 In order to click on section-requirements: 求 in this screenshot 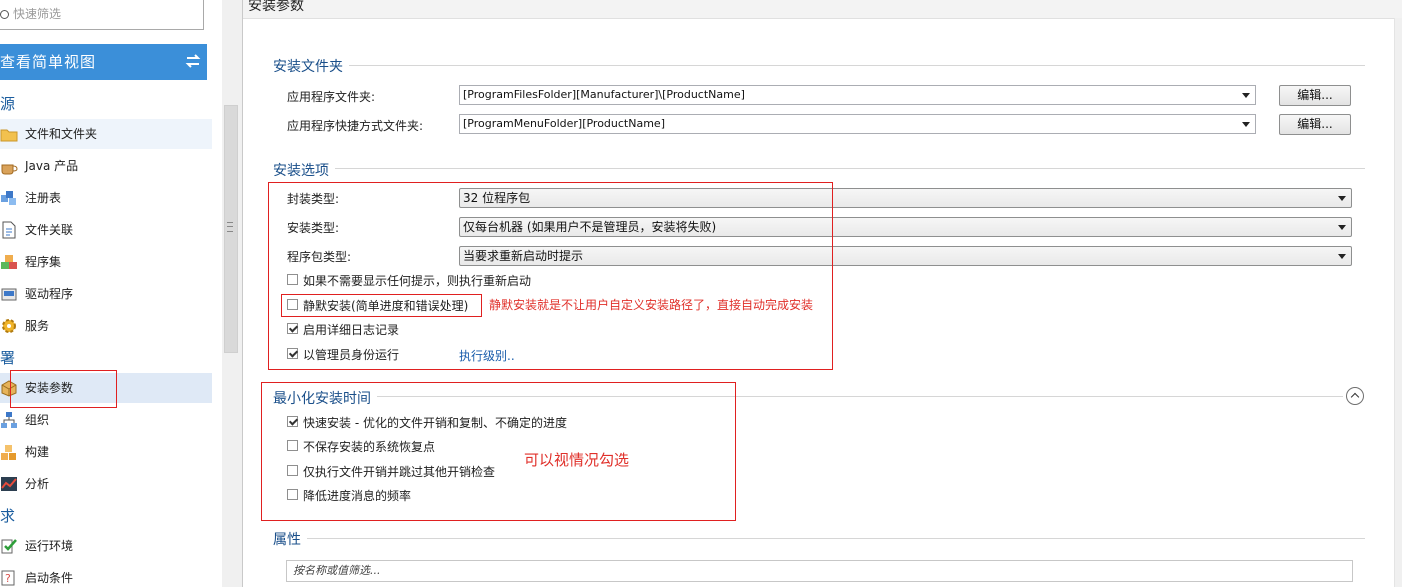, I will do `click(8, 516)`.